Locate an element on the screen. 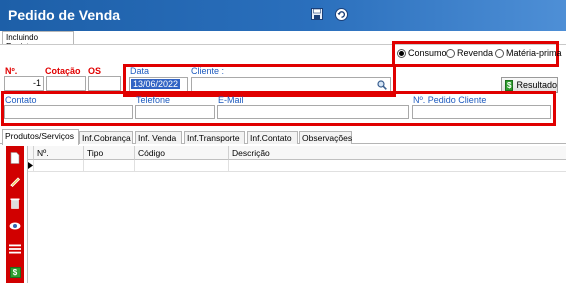  tab-incluindo-registro: Incluindo Registro is located at coordinates (38, 41).